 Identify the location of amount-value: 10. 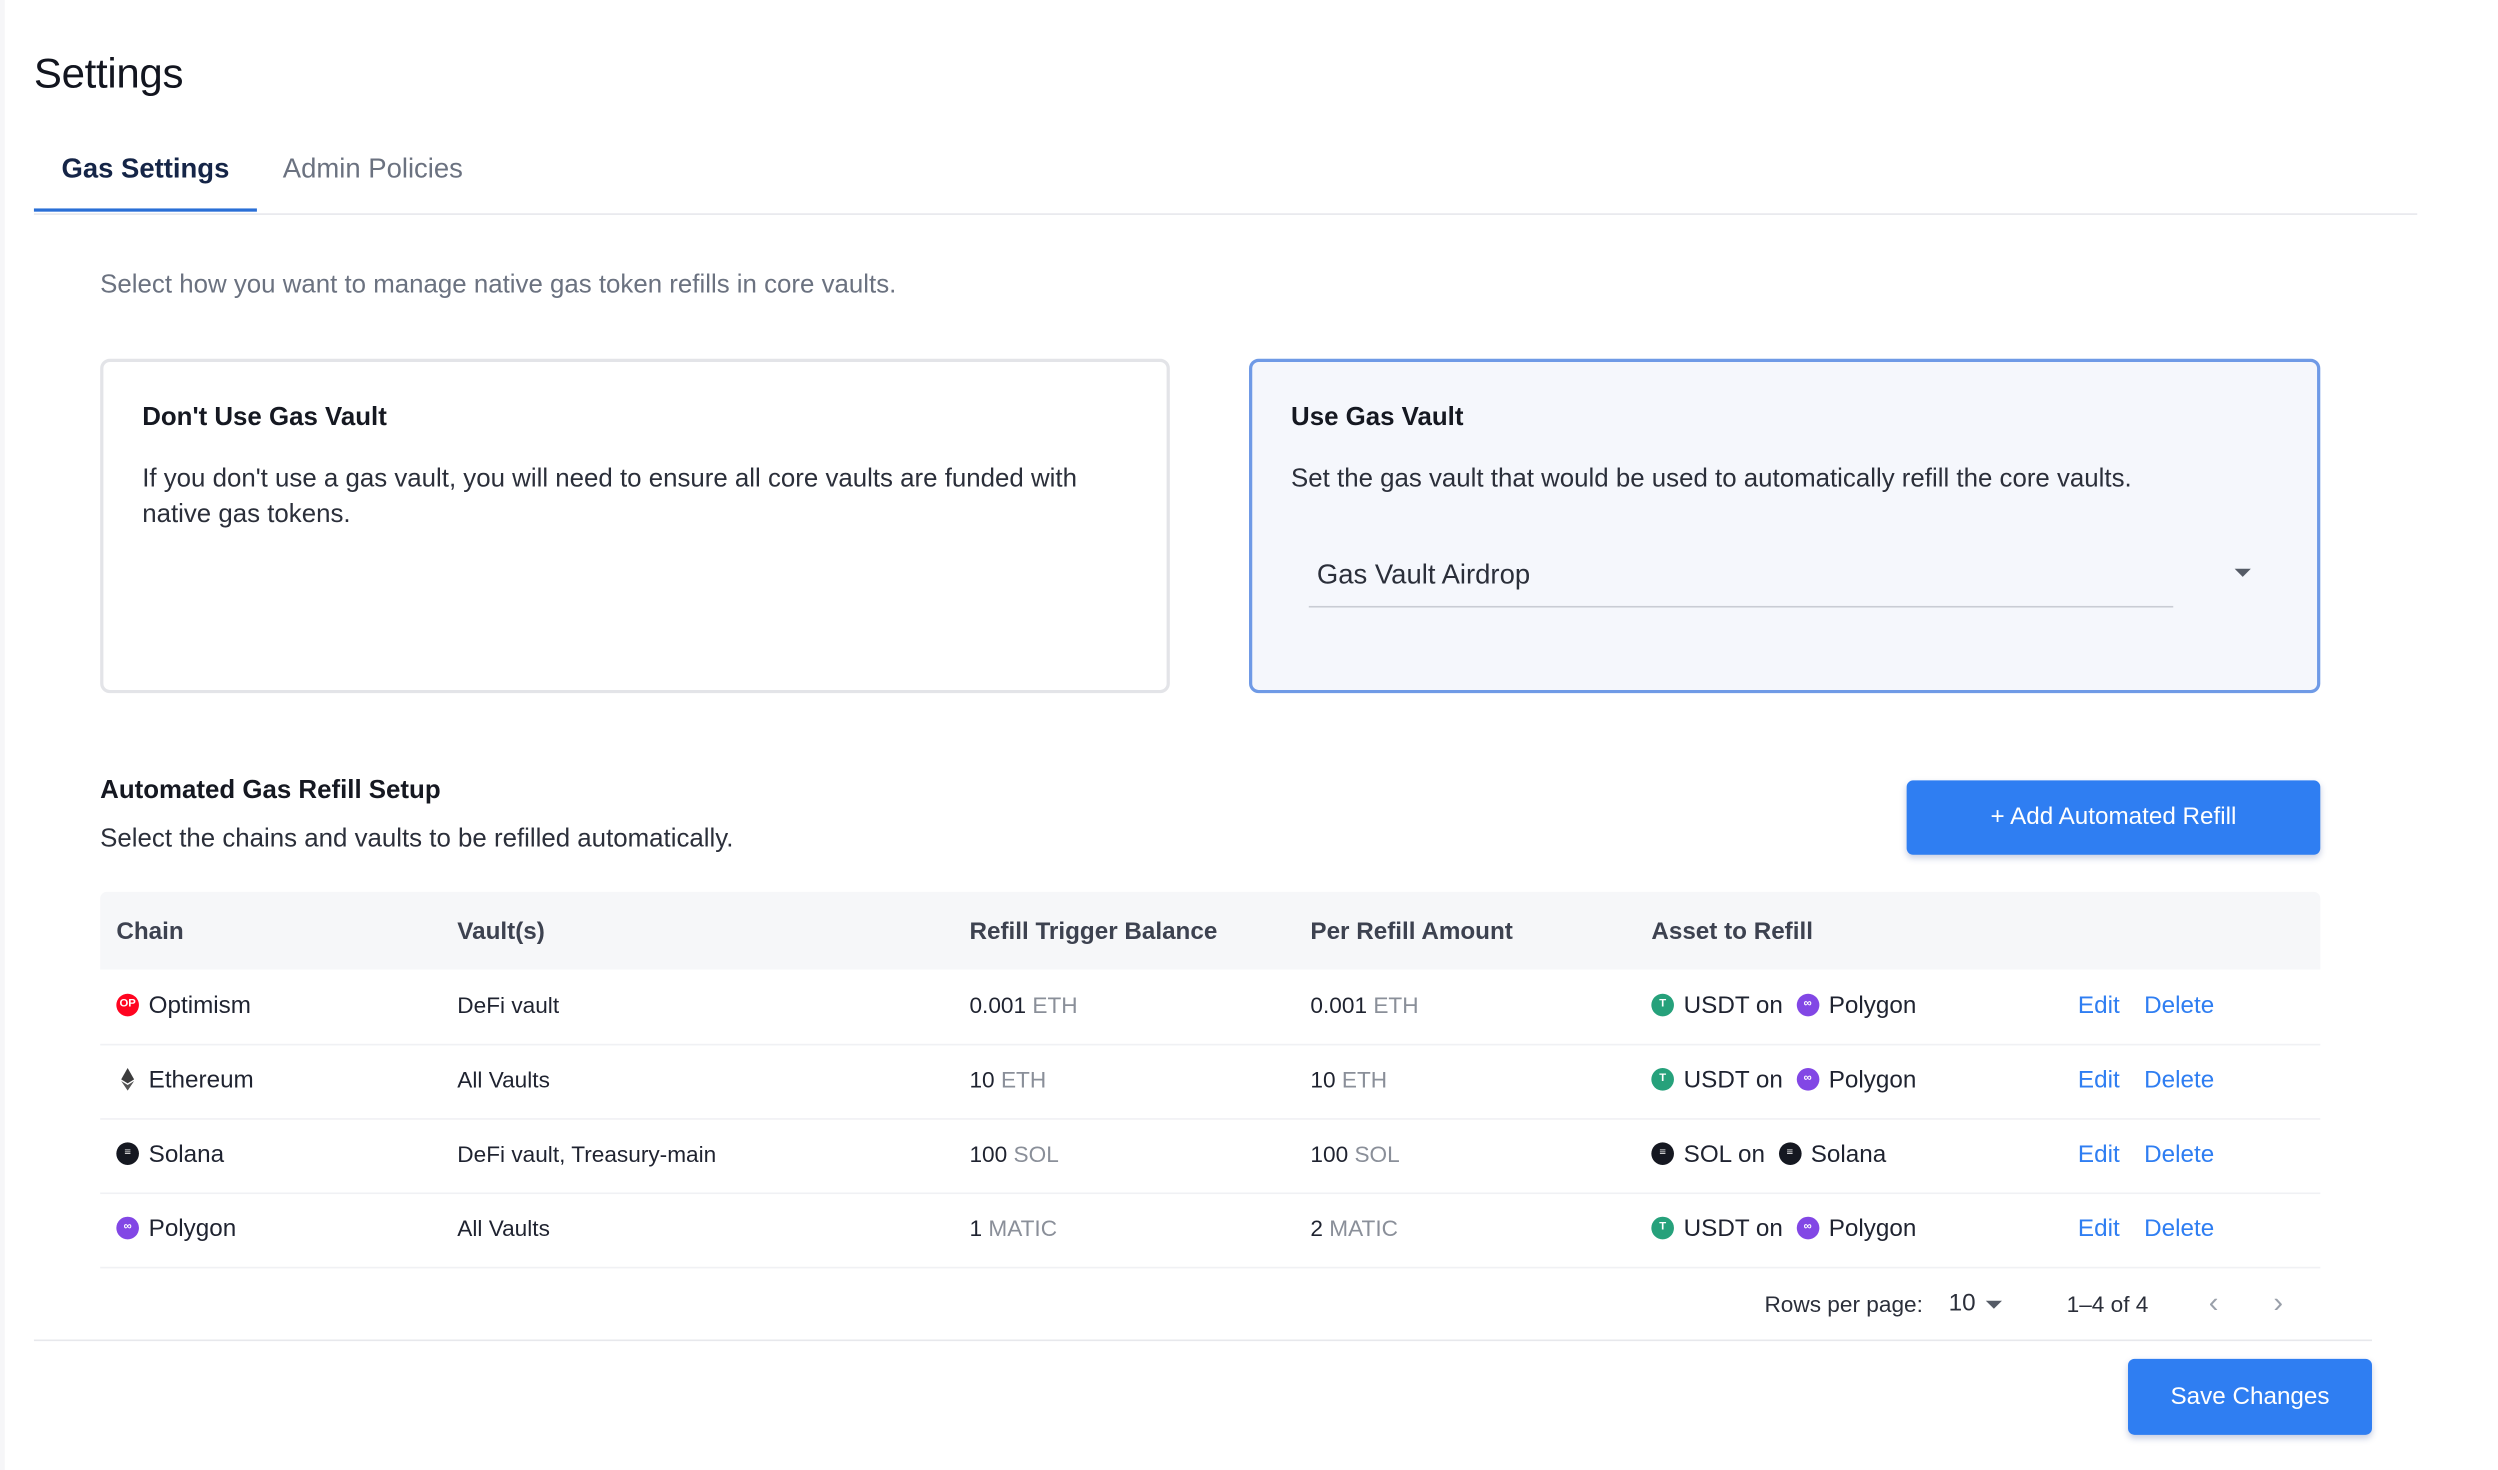
(1323, 1079).